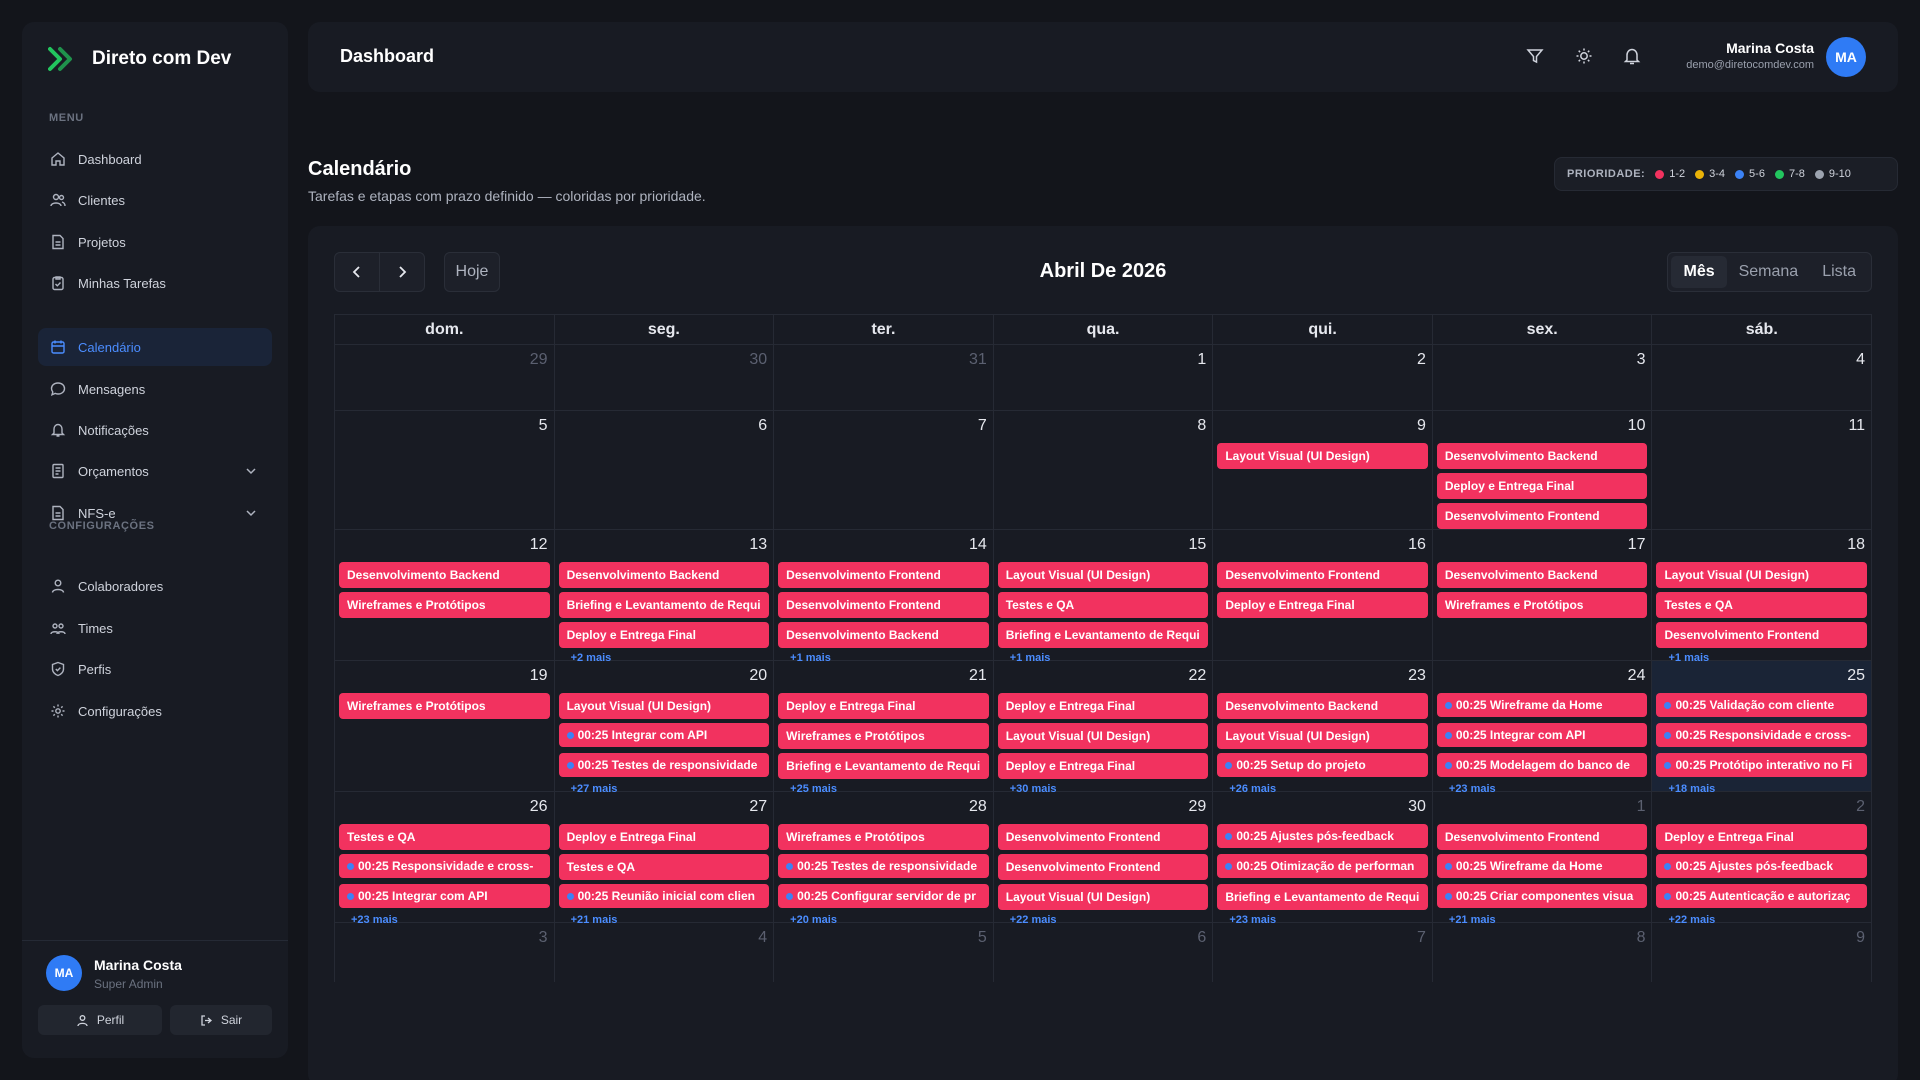 The image size is (1920, 1080). What do you see at coordinates (155, 159) in the screenshot?
I see `sidebar-item-dashboard: Dashboard` at bounding box center [155, 159].